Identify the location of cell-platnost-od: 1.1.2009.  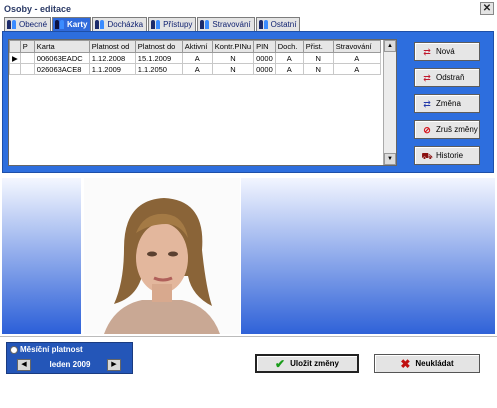
(112, 69).